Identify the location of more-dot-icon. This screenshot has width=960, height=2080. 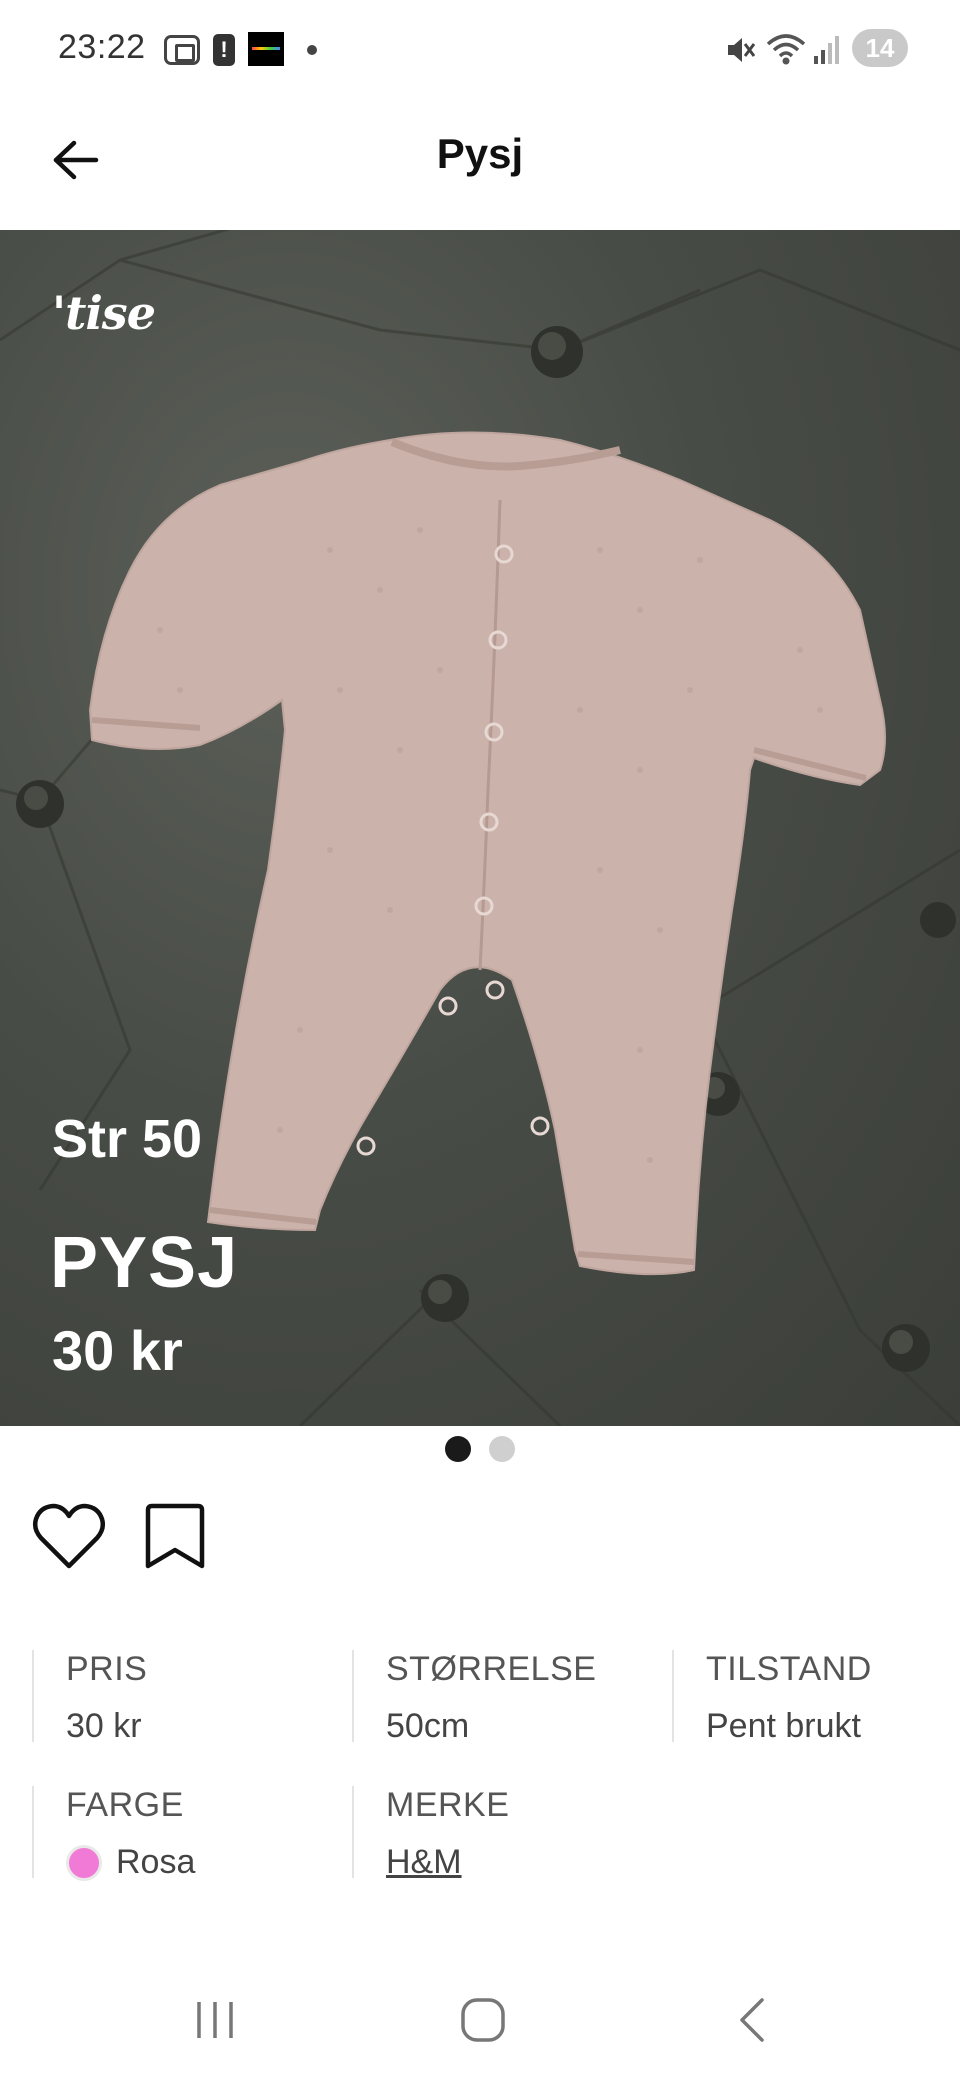
(312, 50).